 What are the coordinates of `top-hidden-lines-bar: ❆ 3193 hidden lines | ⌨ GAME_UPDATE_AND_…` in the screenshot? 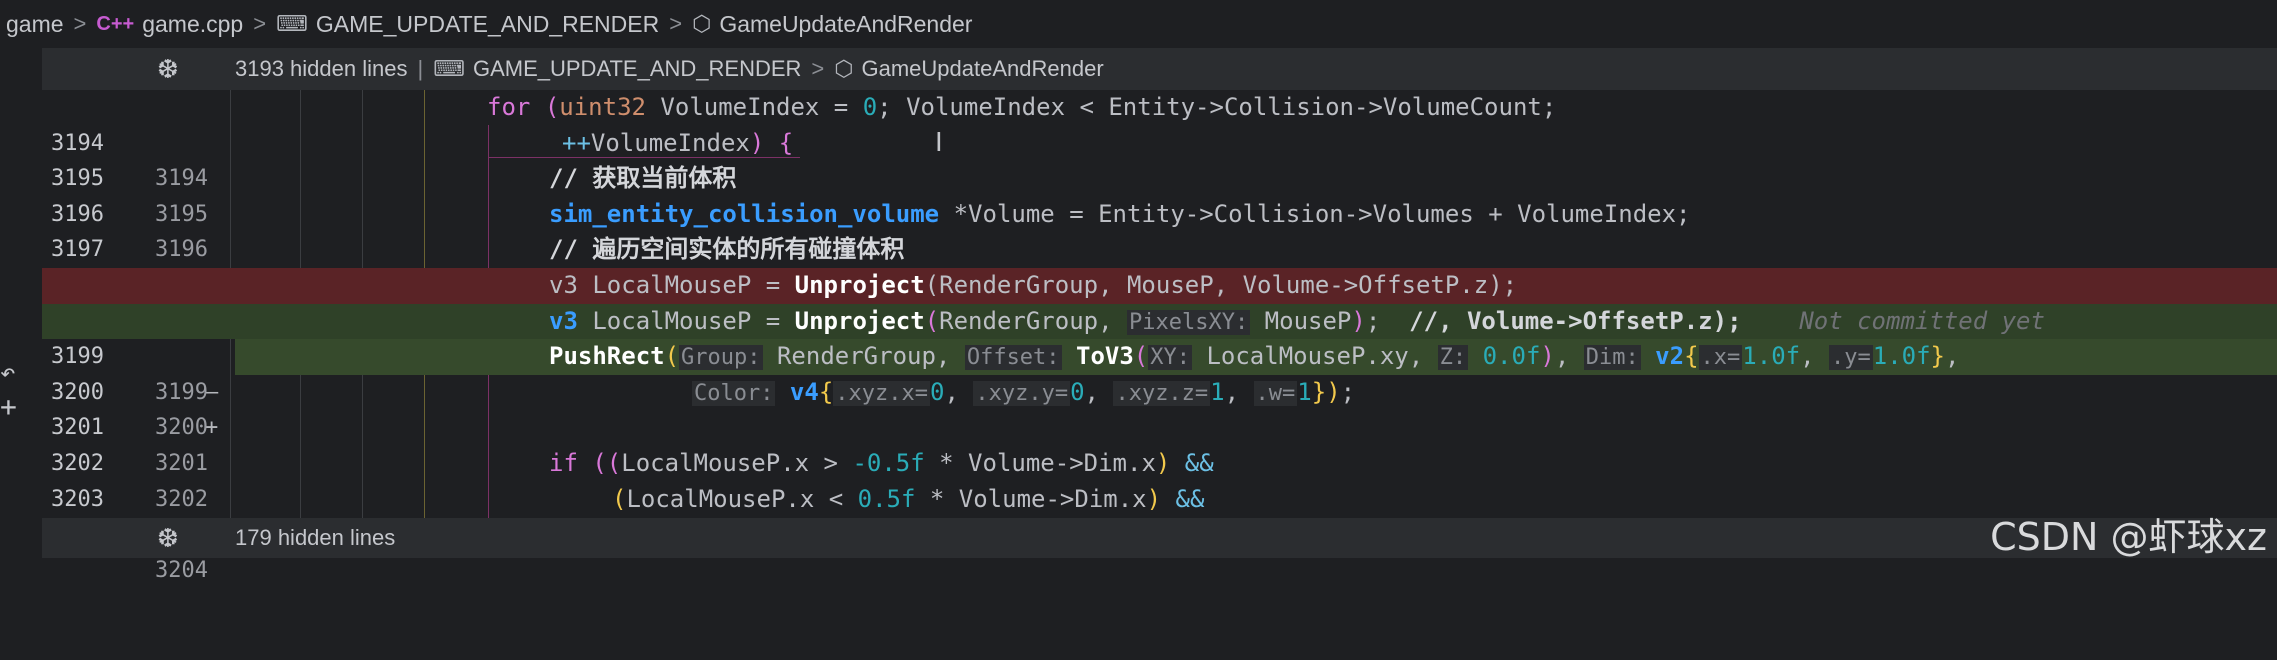 It's located at (1159, 69).